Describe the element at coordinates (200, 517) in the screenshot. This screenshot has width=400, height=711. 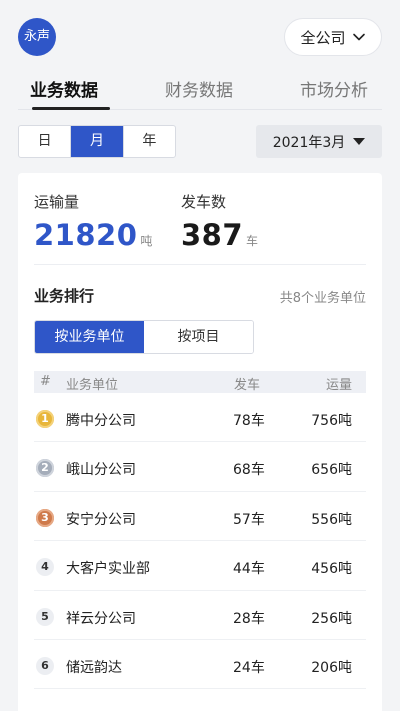
I see `table-row: 3 安宁分公司 57车 556吨` at that location.